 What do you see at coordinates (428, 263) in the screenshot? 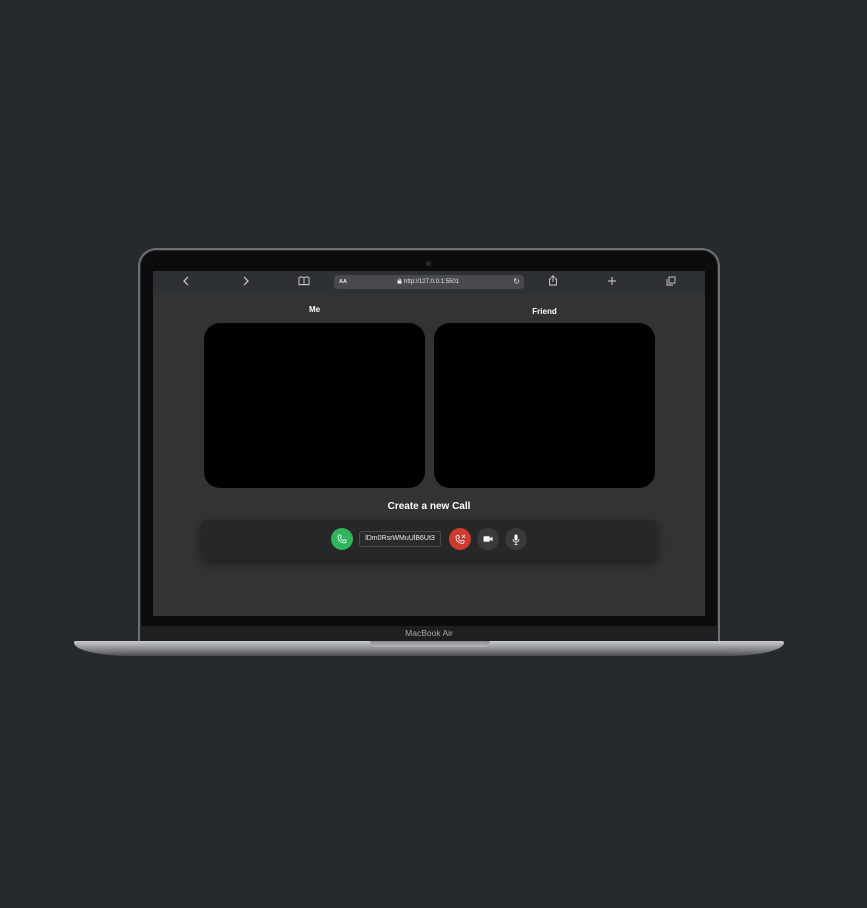
I see `camera-dot` at bounding box center [428, 263].